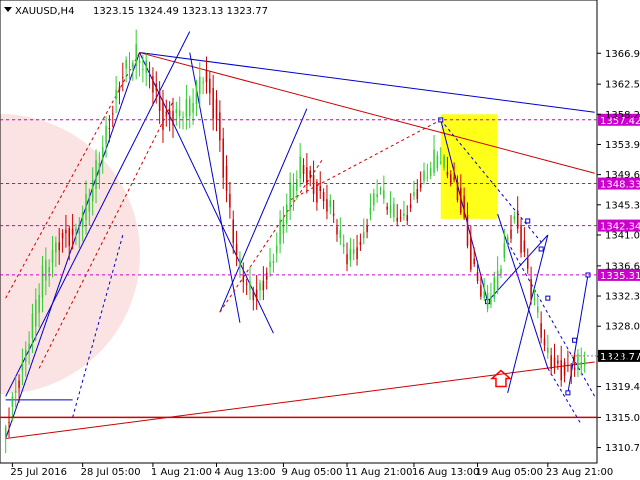 Image resolution: width=640 pixels, height=480 pixels. Describe the element at coordinates (622, 418) in the screenshot. I see `y-tick-label: 1315.00` at that location.